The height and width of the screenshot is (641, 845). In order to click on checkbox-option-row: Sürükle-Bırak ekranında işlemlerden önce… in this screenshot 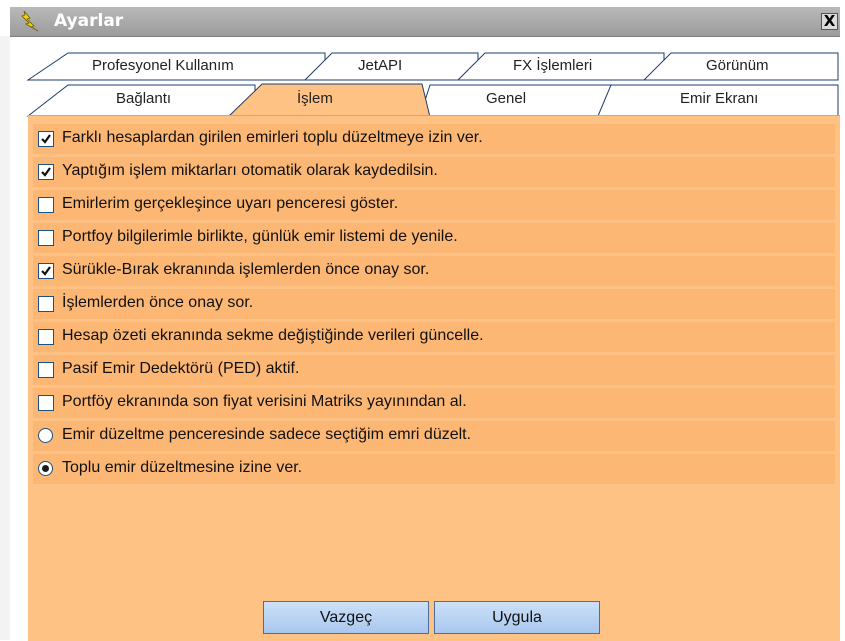, I will do `click(434, 271)`.